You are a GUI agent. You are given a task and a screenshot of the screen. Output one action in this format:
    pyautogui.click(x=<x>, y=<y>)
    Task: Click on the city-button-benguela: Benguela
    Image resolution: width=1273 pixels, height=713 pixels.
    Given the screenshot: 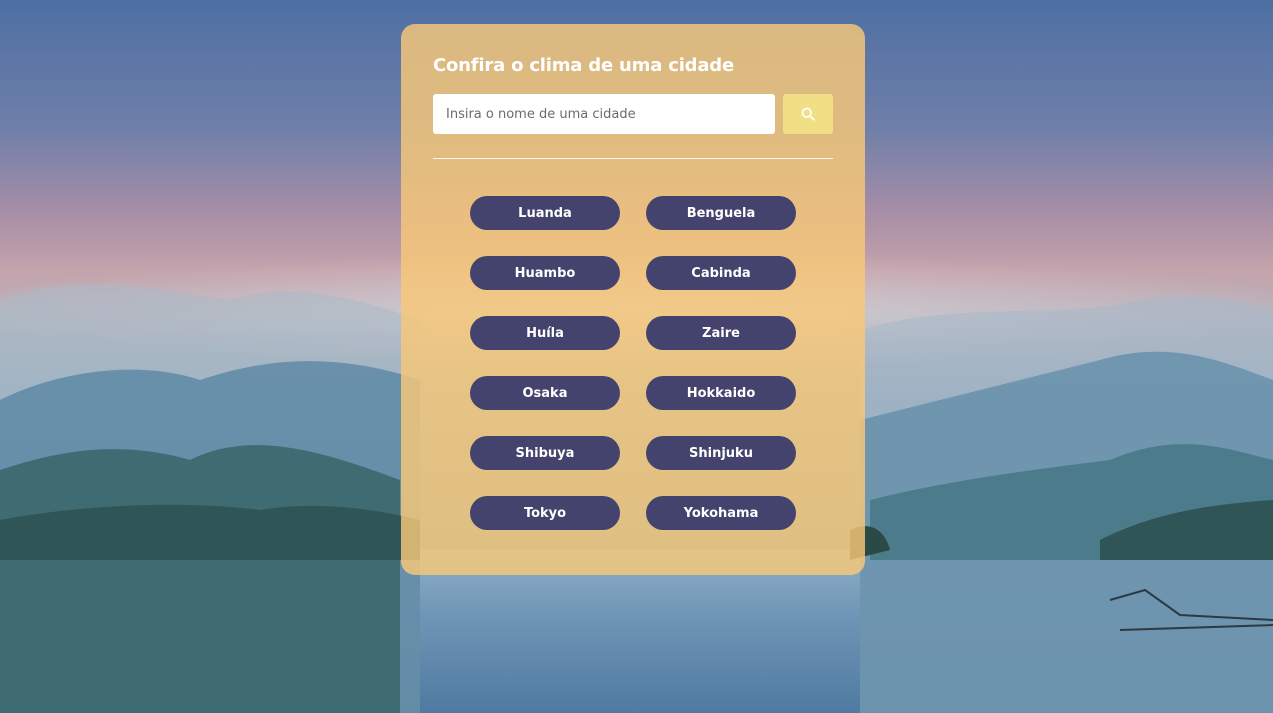 What is the action you would take?
    pyautogui.click(x=721, y=213)
    